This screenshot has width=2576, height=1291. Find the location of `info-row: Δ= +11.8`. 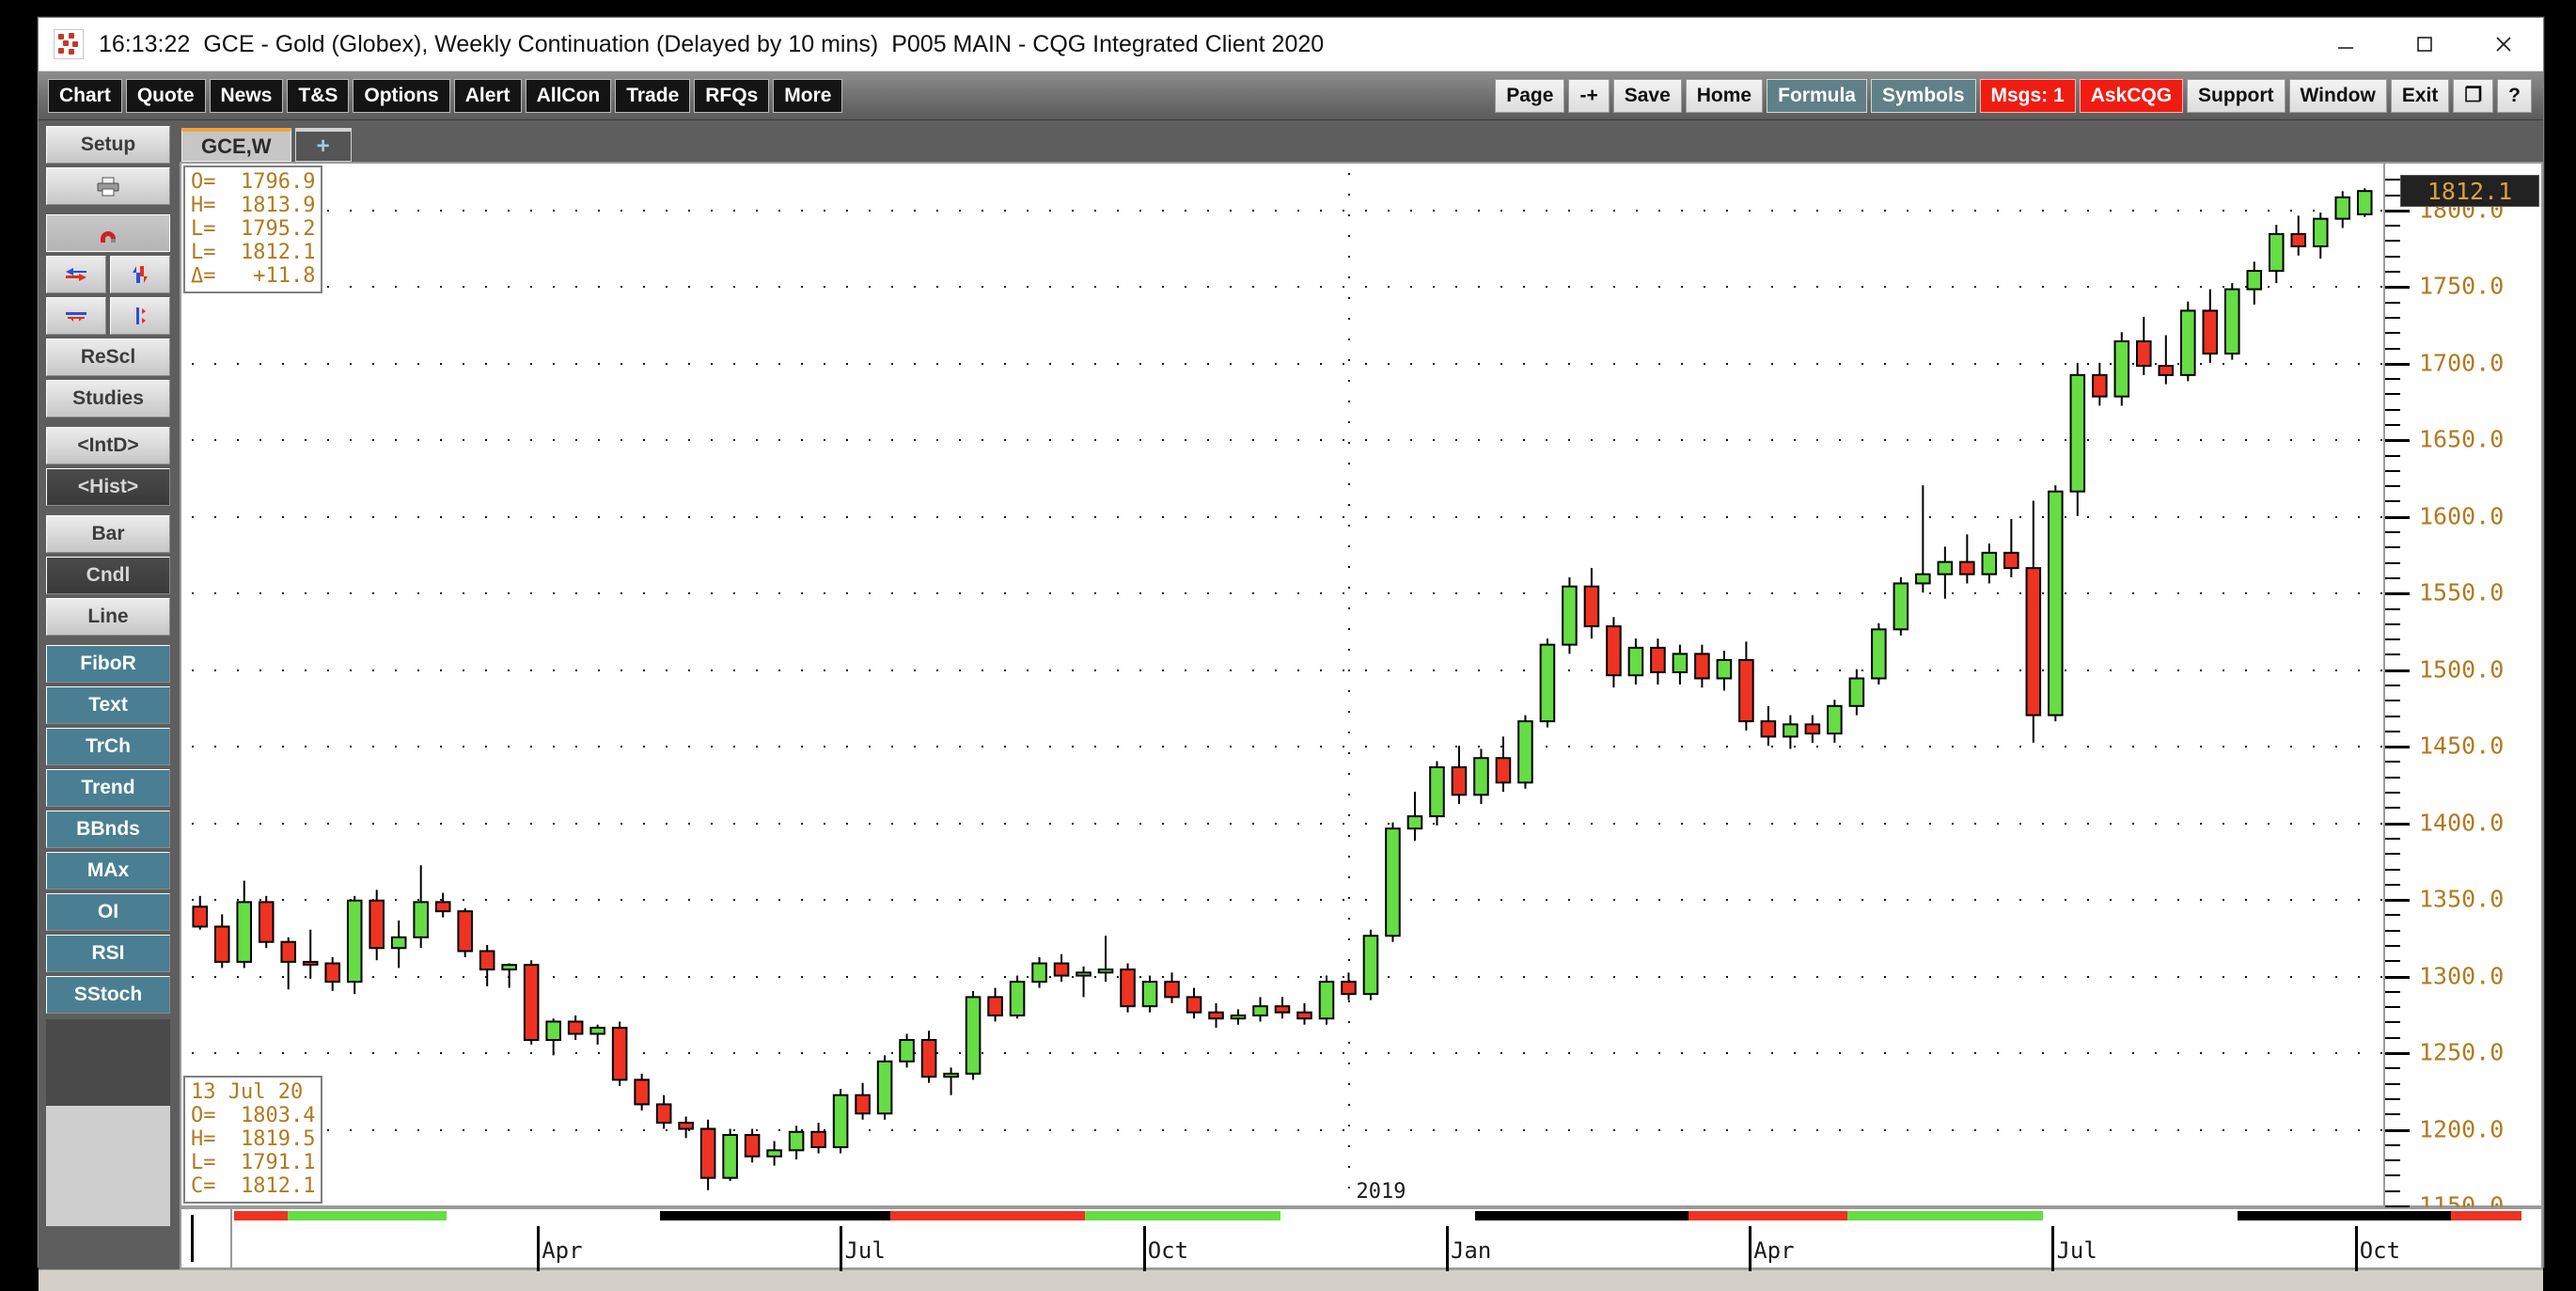

info-row: Δ= +11.8 is located at coordinates (254, 276).